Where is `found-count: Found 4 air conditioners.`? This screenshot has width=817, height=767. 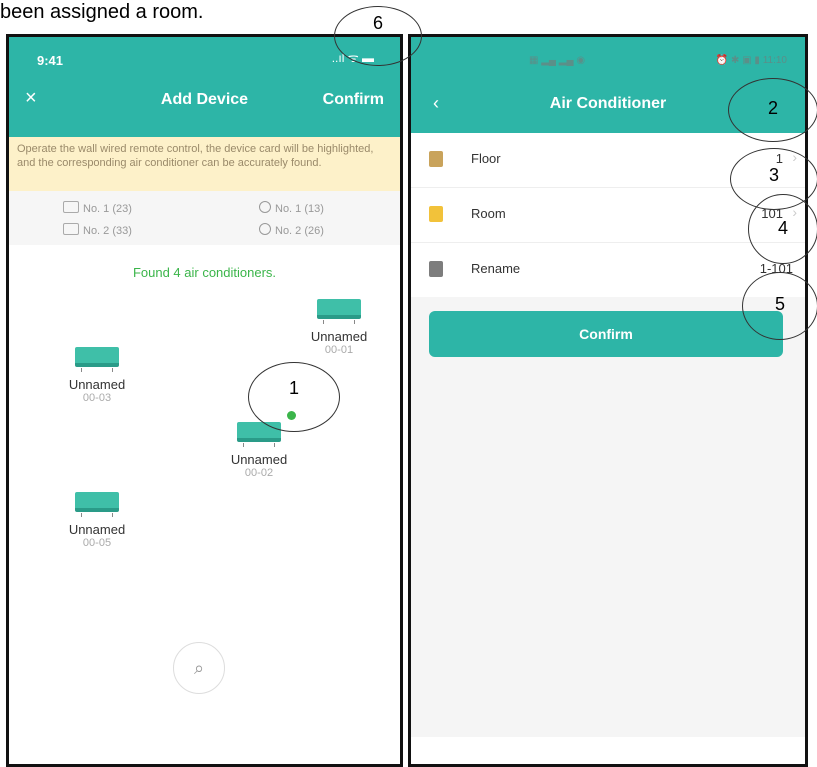 found-count: Found 4 air conditioners. is located at coordinates (204, 272).